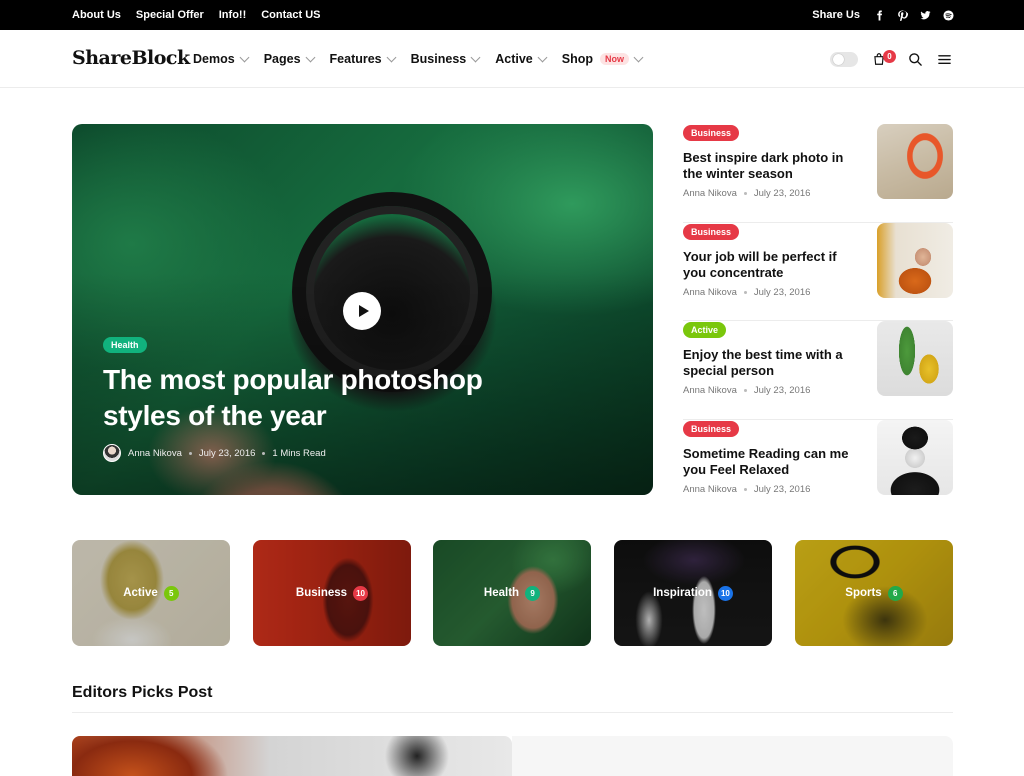 The image size is (1024, 776). I want to click on author-avatar, so click(112, 453).